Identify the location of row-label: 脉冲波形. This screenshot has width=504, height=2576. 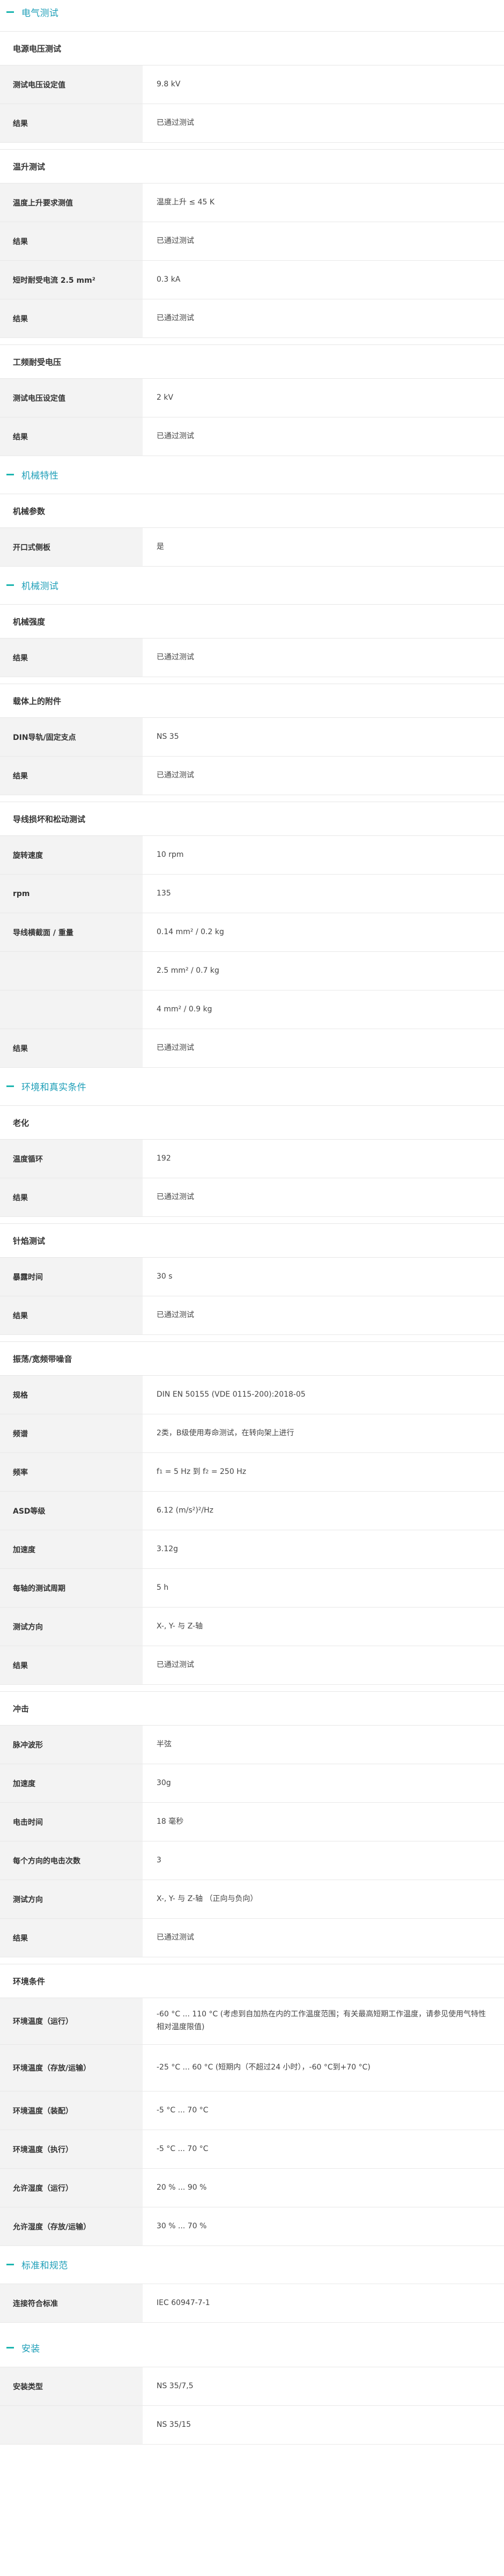
(71, 1745).